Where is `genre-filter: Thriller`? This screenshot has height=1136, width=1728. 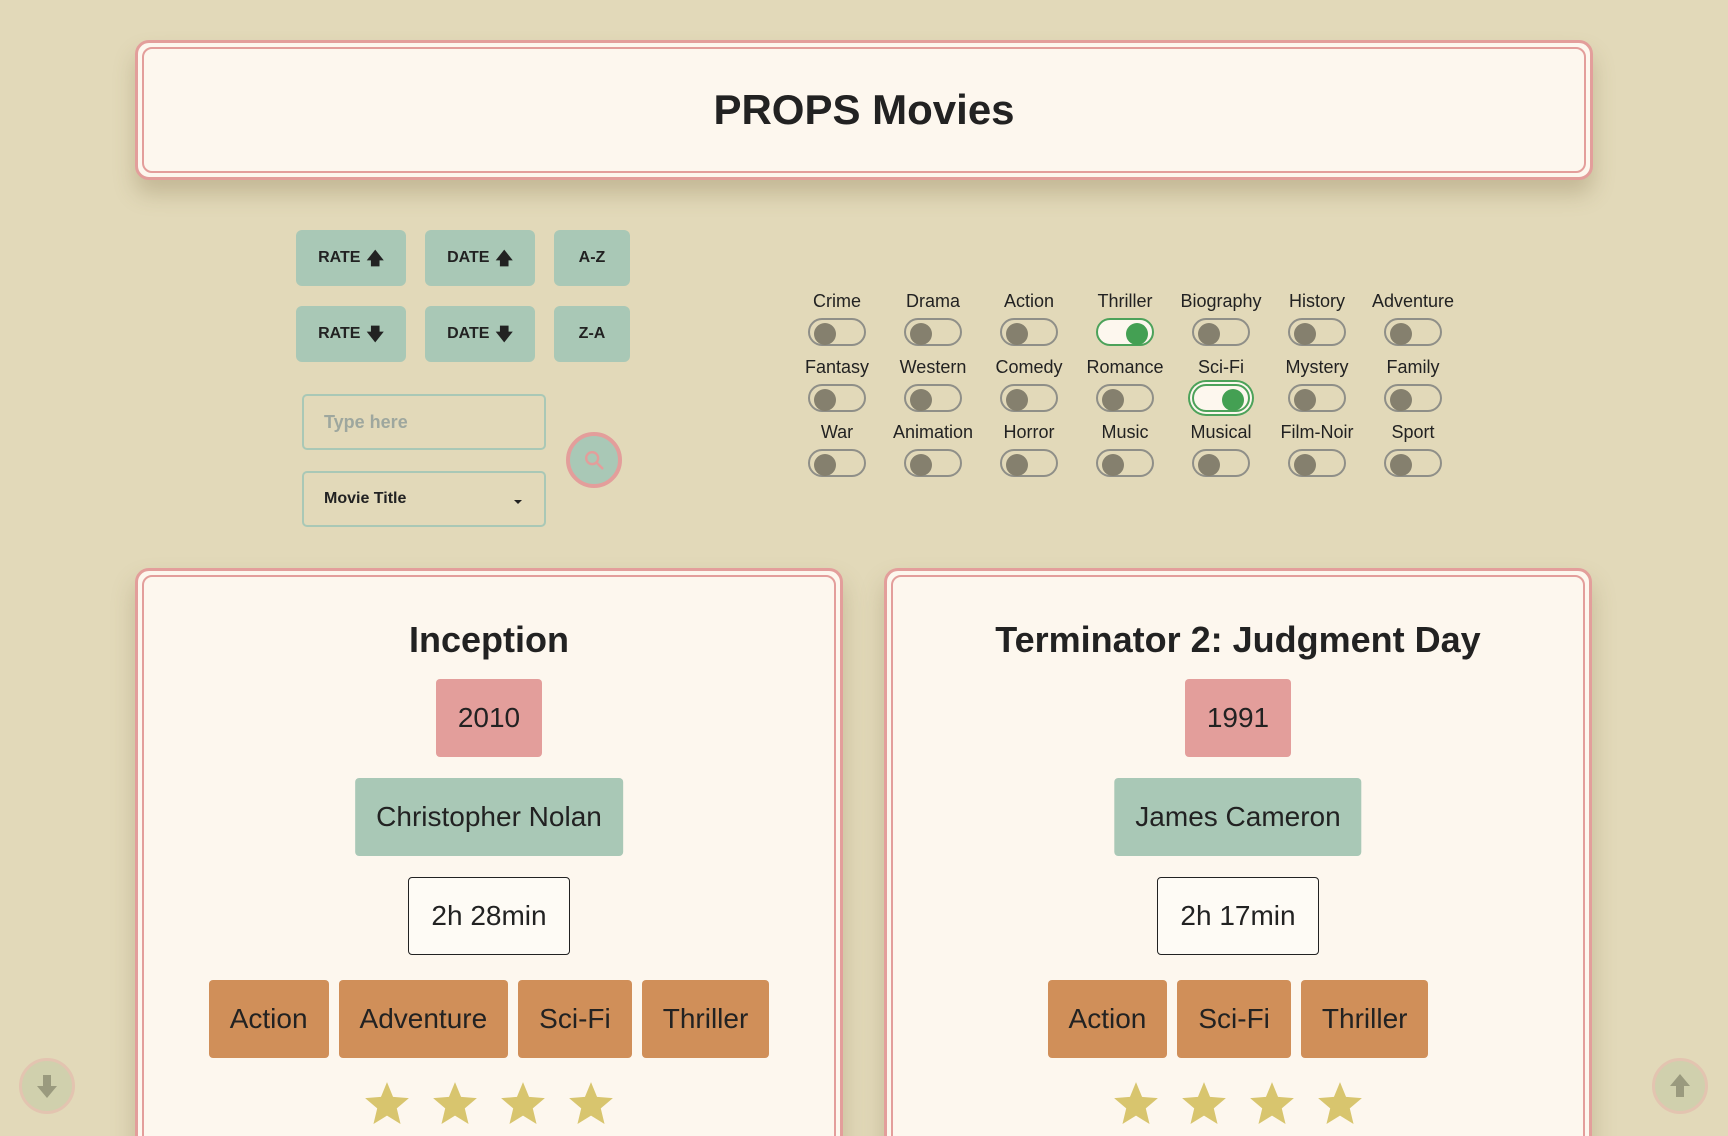
genre-filter: Thriller is located at coordinates (1125, 318).